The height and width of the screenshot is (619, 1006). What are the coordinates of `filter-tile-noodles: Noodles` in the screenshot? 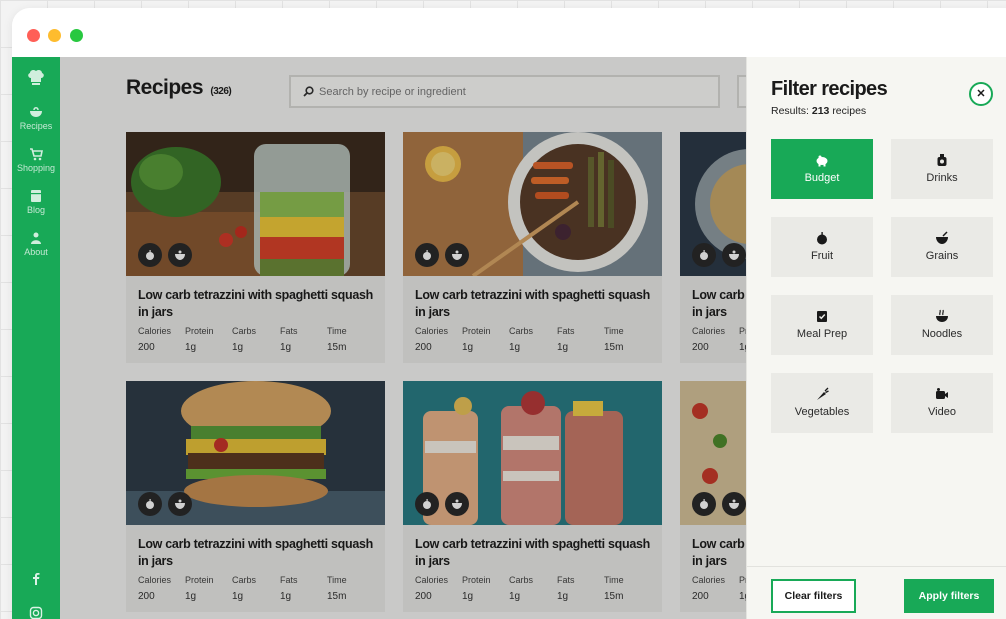 It's located at (942, 325).